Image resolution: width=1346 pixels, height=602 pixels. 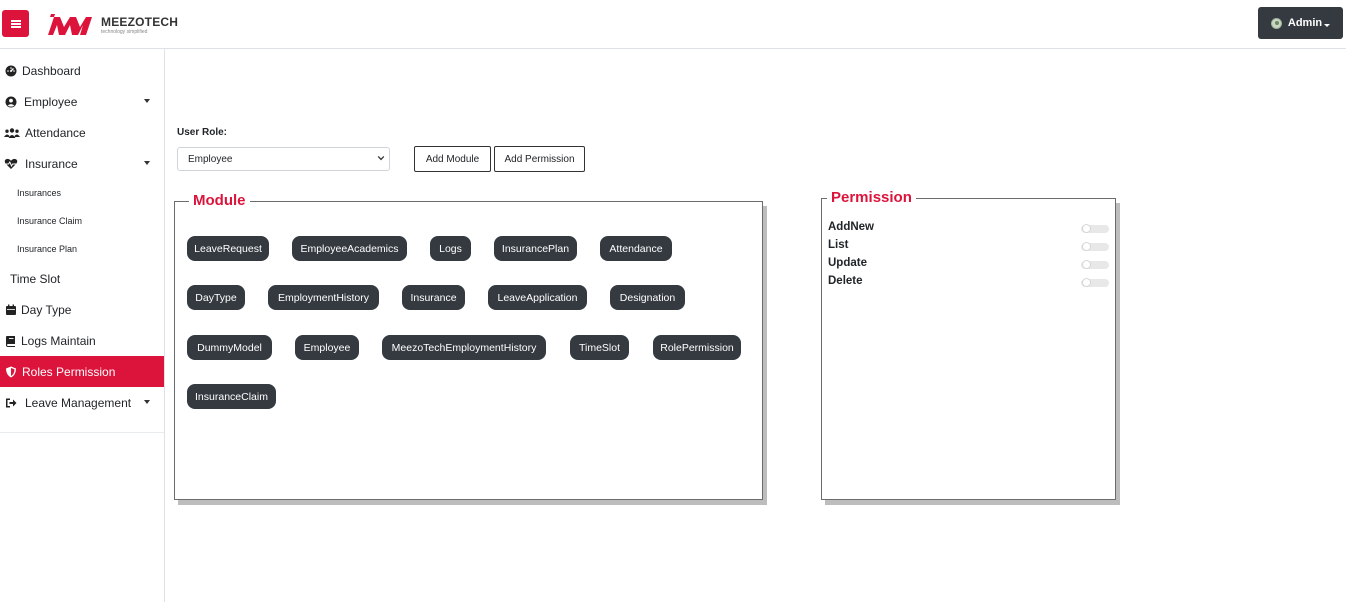 I want to click on sidebar-item-label: Dashboard, so click(x=51, y=70).